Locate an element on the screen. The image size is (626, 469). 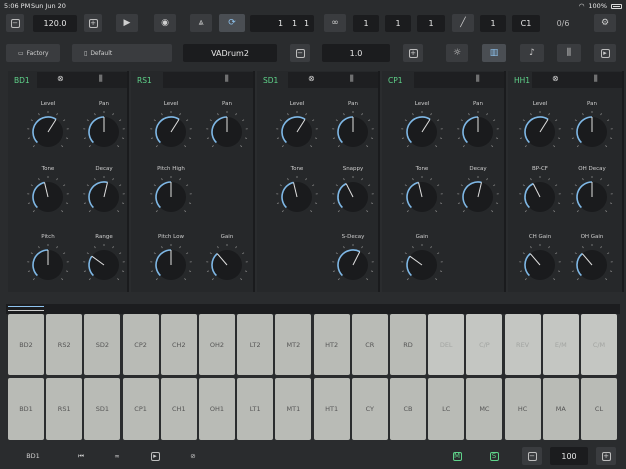
knob-pitch: Pitch is located at coordinates (48, 261).